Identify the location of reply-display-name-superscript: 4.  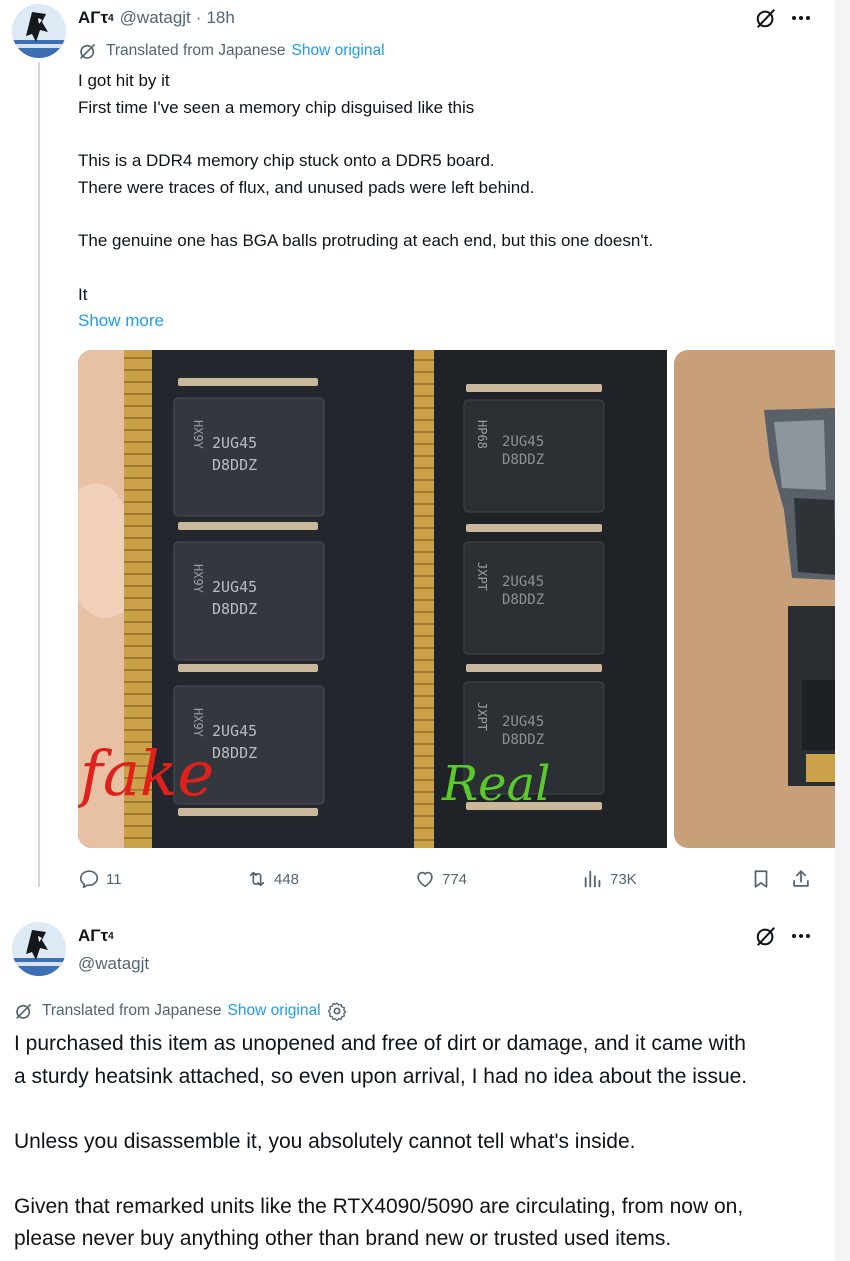
(111, 936).